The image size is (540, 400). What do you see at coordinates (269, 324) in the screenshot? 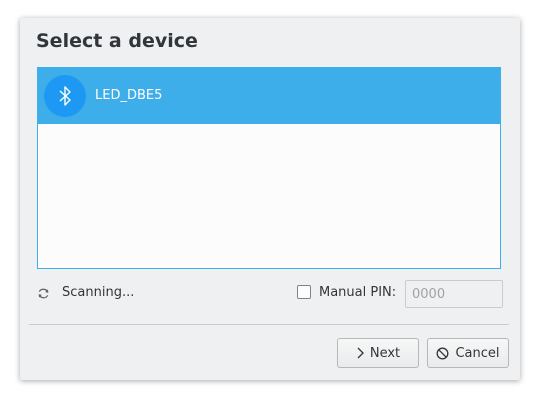
I see `separator` at bounding box center [269, 324].